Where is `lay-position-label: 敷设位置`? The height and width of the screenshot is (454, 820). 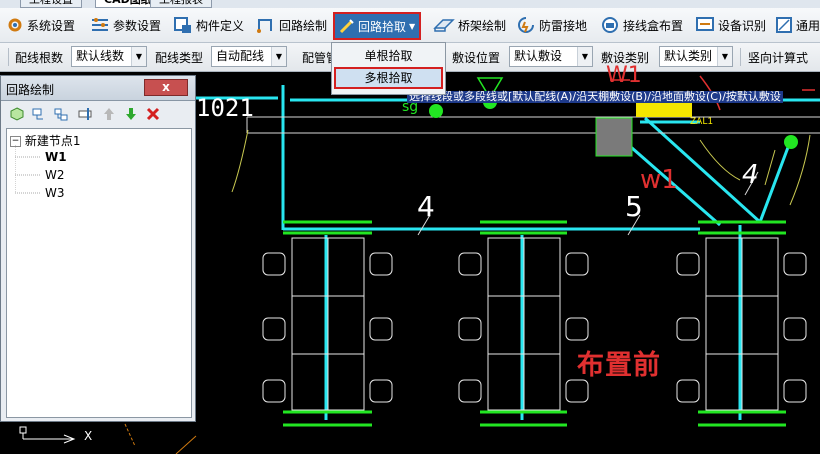 lay-position-label: 敷设位置 is located at coordinates (476, 58).